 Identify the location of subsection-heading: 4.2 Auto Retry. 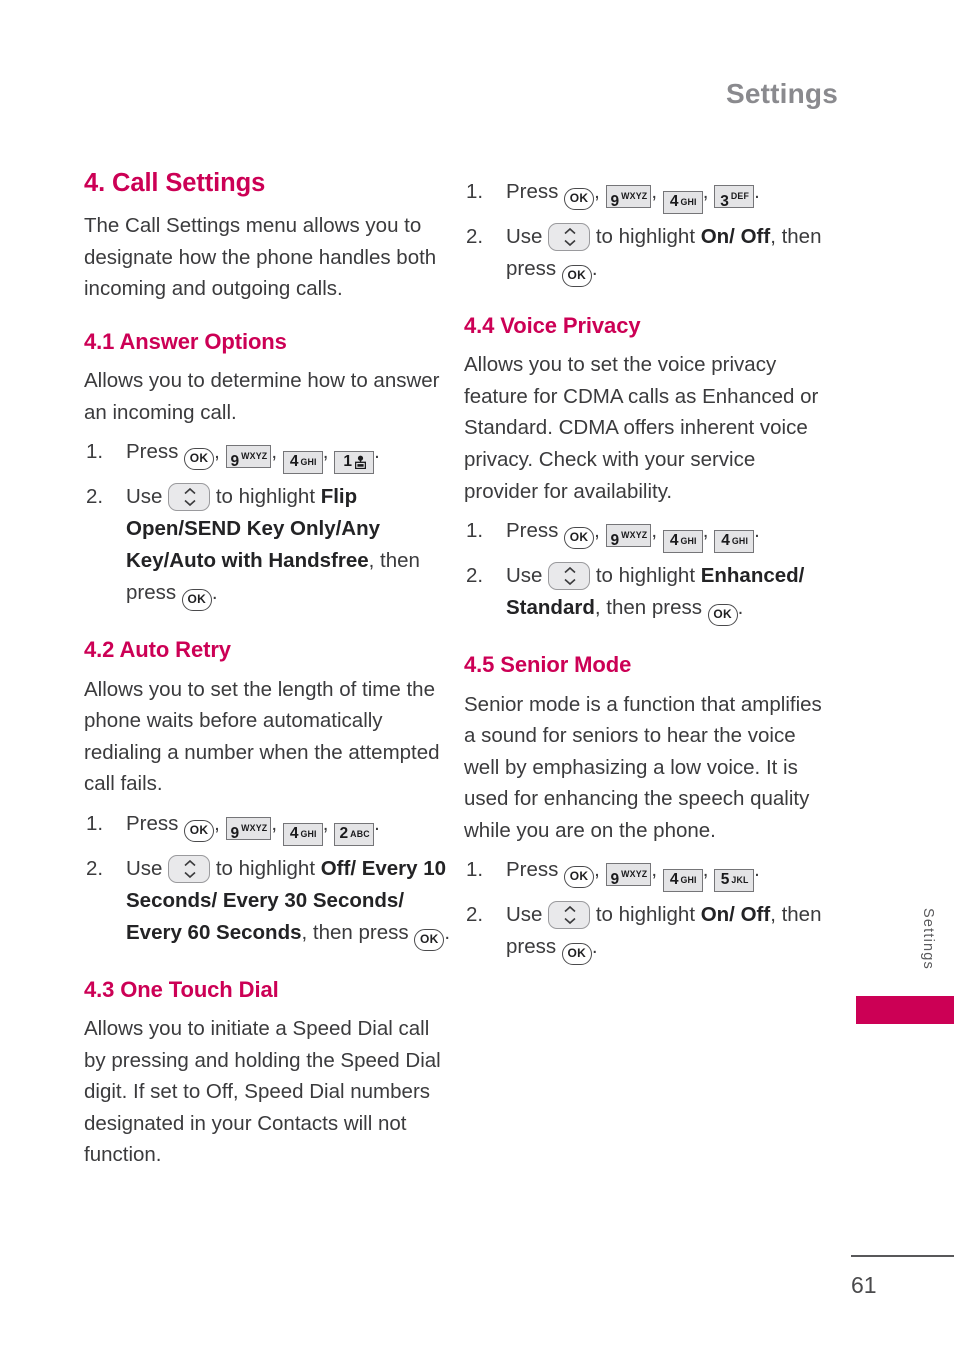
(157, 650).